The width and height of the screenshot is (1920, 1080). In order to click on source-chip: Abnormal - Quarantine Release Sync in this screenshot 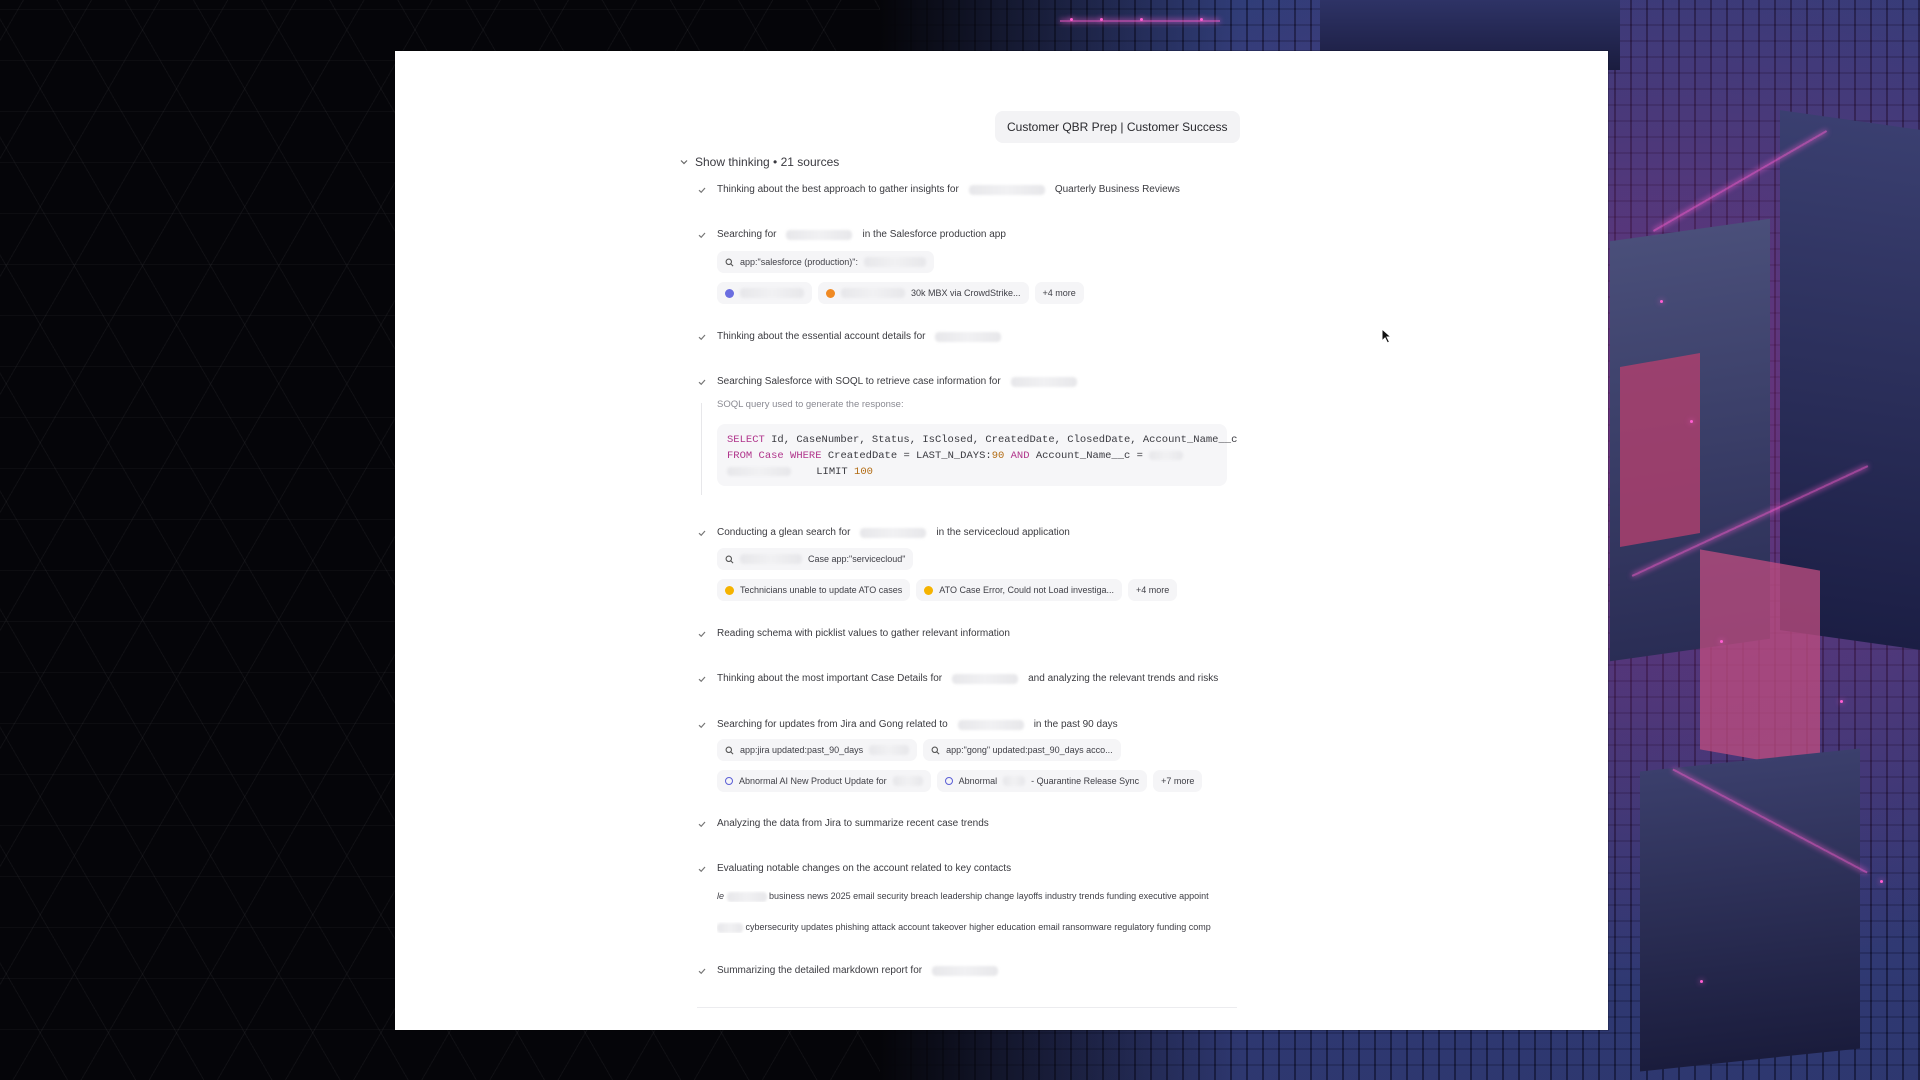, I will do `click(1042, 781)`.